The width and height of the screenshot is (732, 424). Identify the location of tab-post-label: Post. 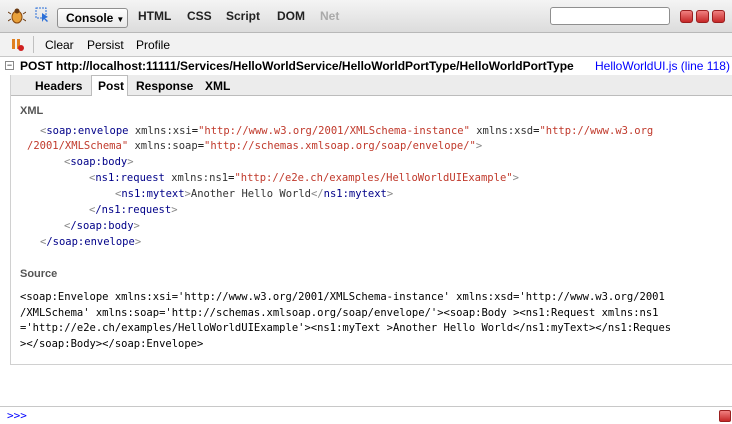
(111, 86).